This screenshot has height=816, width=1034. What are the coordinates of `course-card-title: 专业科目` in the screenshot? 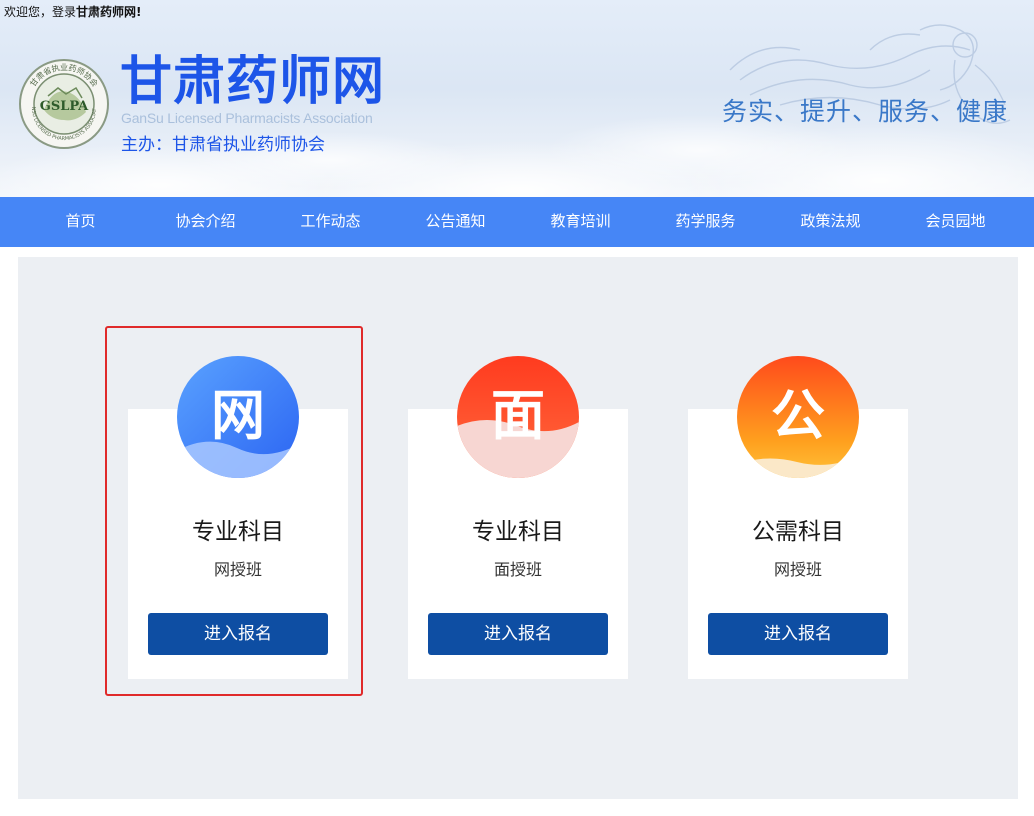 It's located at (518, 532).